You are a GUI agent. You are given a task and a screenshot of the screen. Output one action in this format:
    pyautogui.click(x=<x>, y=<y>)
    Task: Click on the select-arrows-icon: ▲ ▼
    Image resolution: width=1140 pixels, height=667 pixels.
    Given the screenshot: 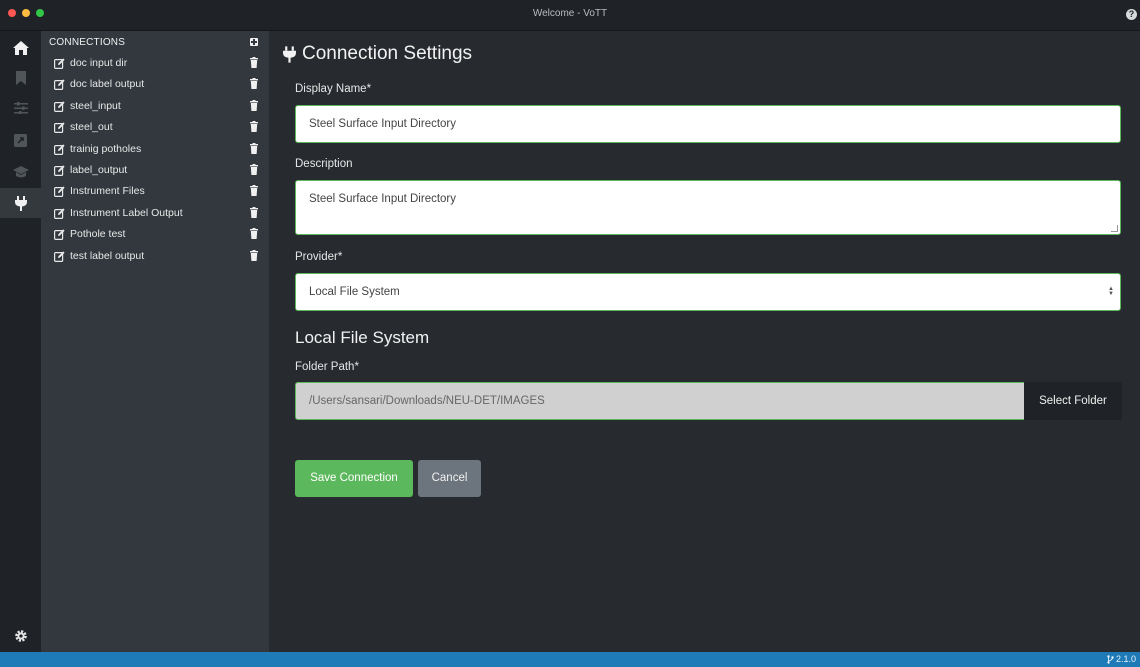 What is the action you would take?
    pyautogui.click(x=1111, y=291)
    